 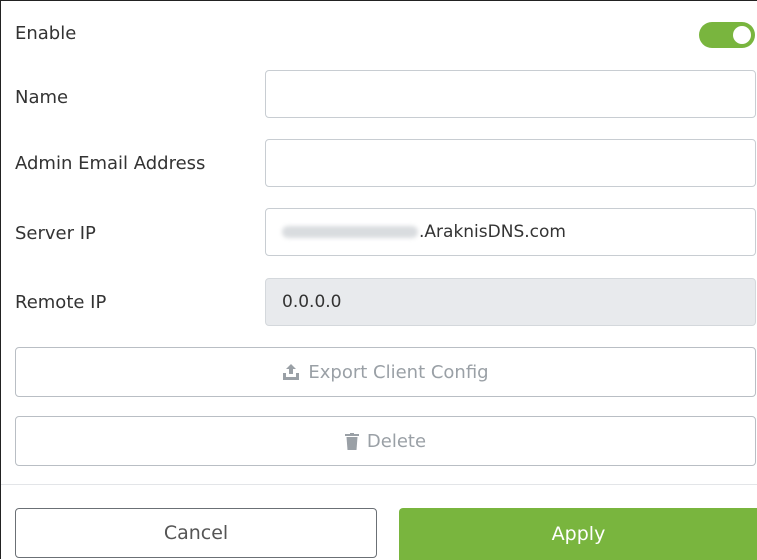 What do you see at coordinates (398, 372) in the screenshot?
I see `export-label: Export Client Config` at bounding box center [398, 372].